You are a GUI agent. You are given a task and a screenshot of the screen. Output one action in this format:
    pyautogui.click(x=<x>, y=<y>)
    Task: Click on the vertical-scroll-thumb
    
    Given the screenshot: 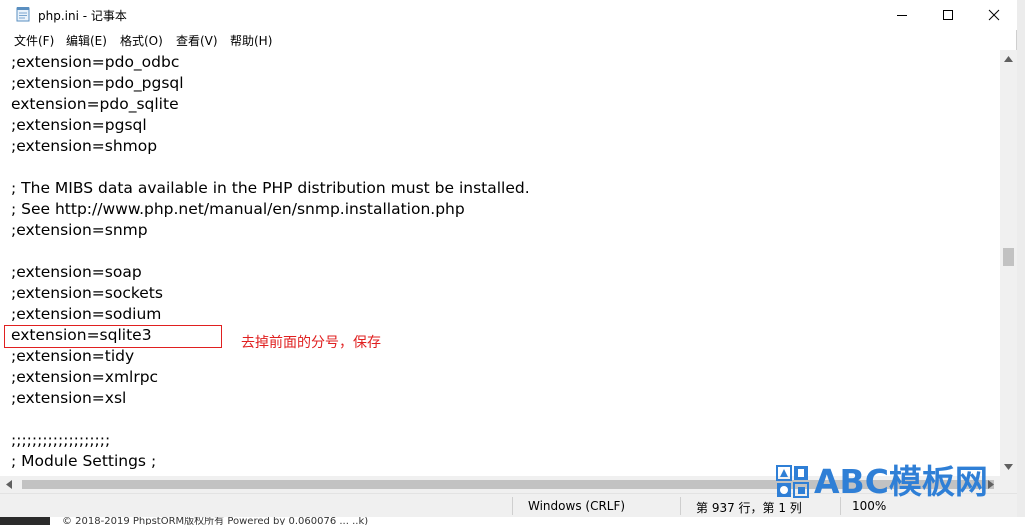 What is the action you would take?
    pyautogui.click(x=1008, y=257)
    